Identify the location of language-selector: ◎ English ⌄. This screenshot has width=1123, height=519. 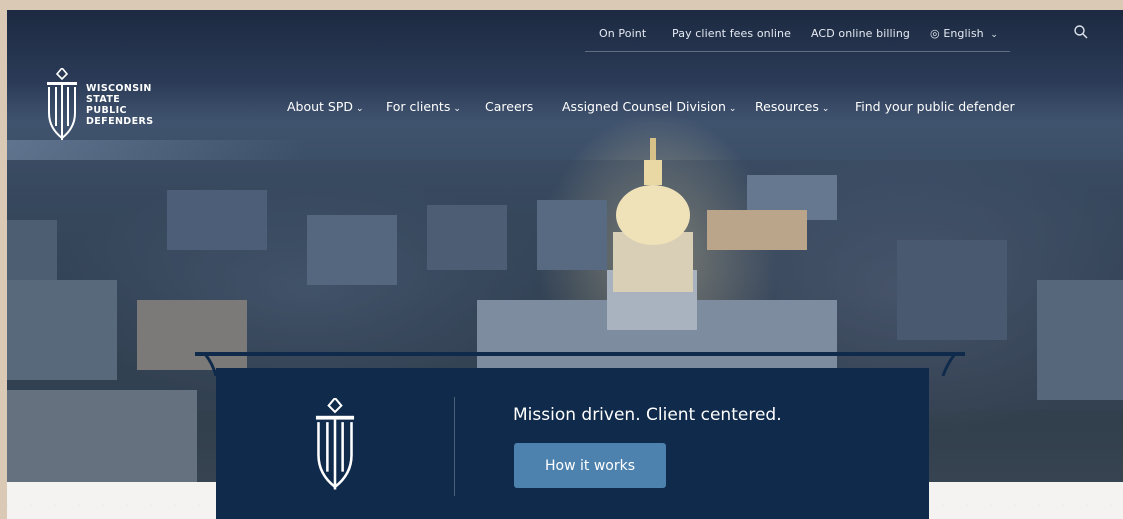
(964, 33).